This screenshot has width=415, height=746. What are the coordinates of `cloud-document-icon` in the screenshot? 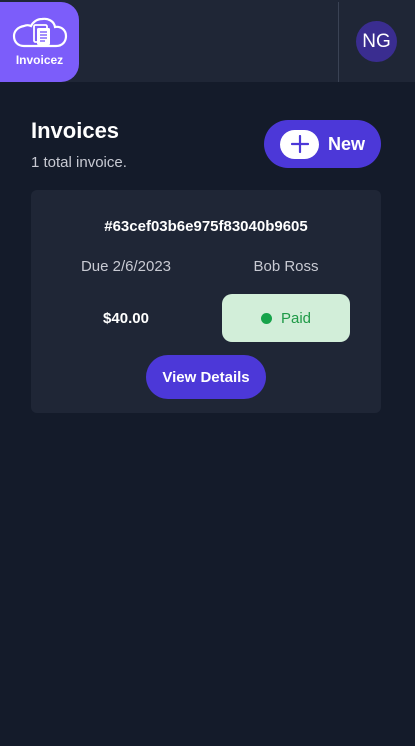 It's located at (40, 33).